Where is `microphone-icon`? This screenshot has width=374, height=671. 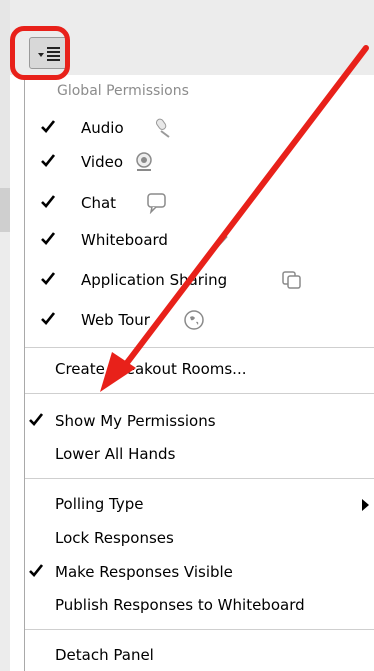
microphone-icon is located at coordinates (164, 128).